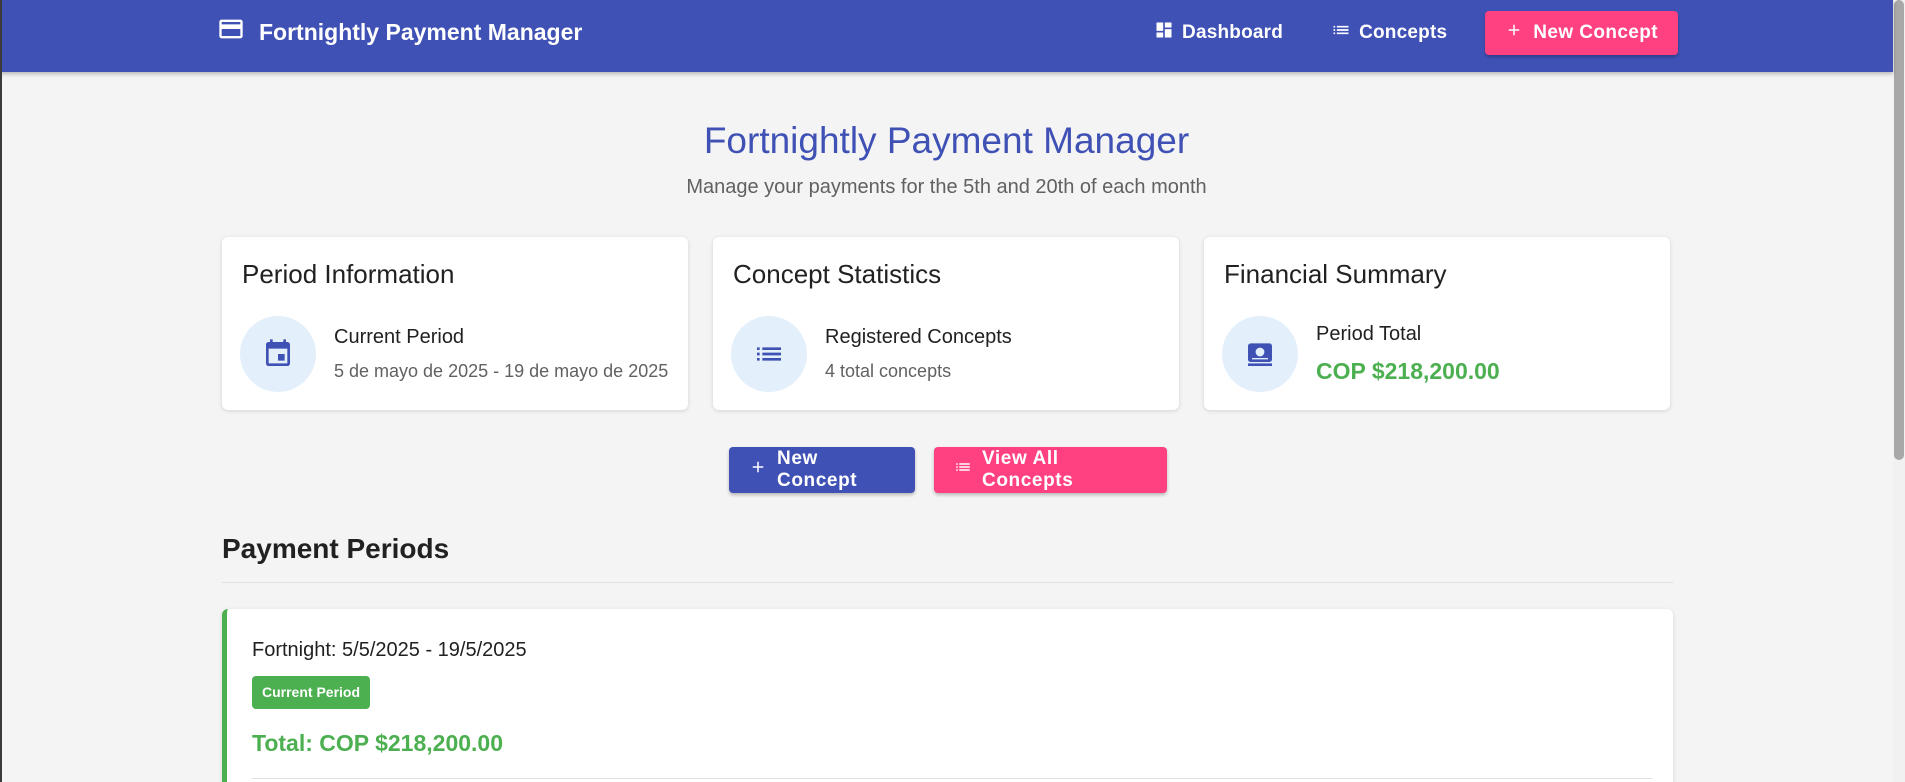 The width and height of the screenshot is (1905, 782). I want to click on card-text: Registered Concepts 4 total concepts, so click(918, 354).